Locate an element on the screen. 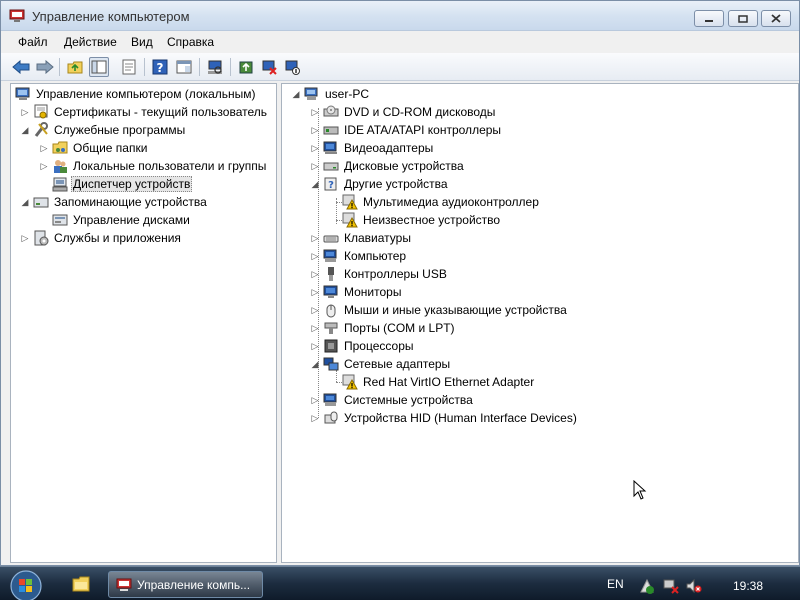 The height and width of the screenshot is (600, 800). tree-item-certificates: ▷ Сертификаты - текущий пользователь is located at coordinates (144, 112).